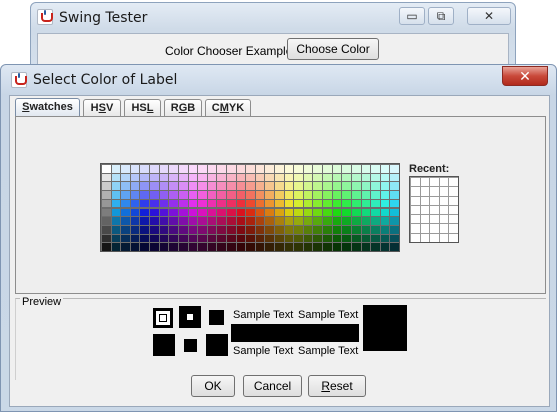 This screenshot has height=412, width=557. What do you see at coordinates (47, 107) in the screenshot?
I see `tab-swatches: Swatches` at bounding box center [47, 107].